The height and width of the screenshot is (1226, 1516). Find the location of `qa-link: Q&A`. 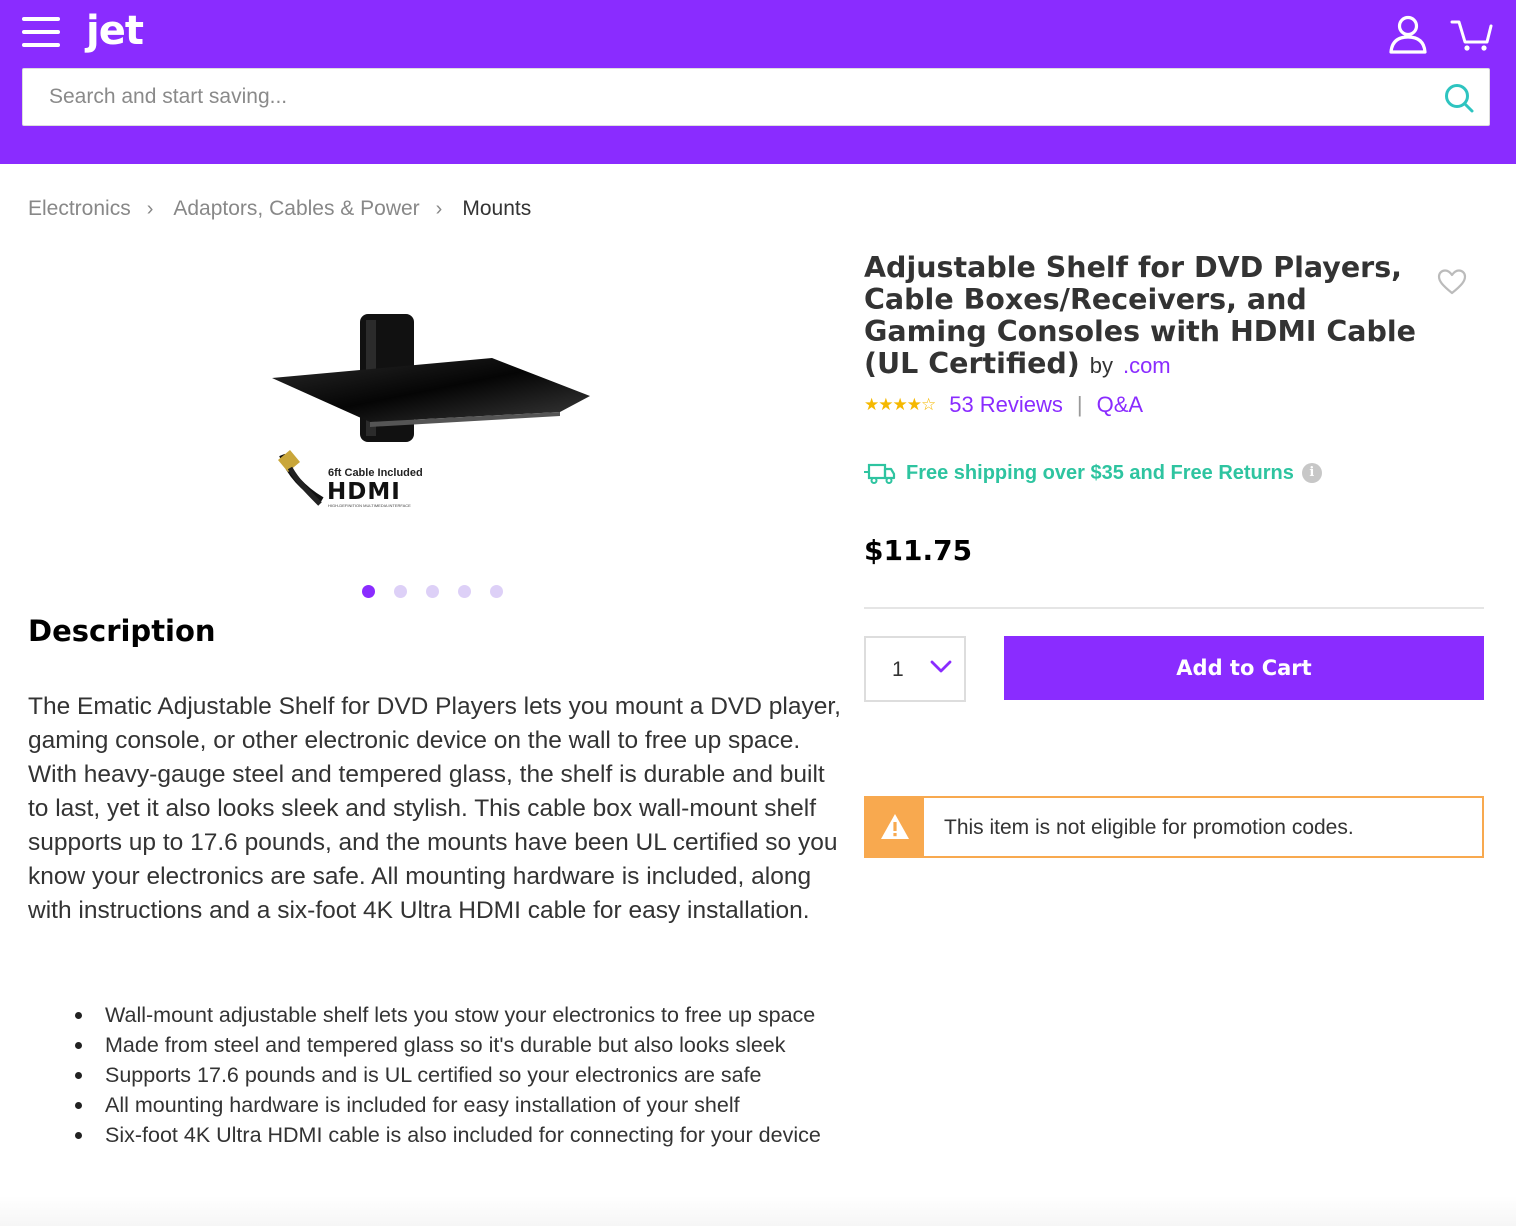

qa-link: Q&A is located at coordinates (1120, 405).